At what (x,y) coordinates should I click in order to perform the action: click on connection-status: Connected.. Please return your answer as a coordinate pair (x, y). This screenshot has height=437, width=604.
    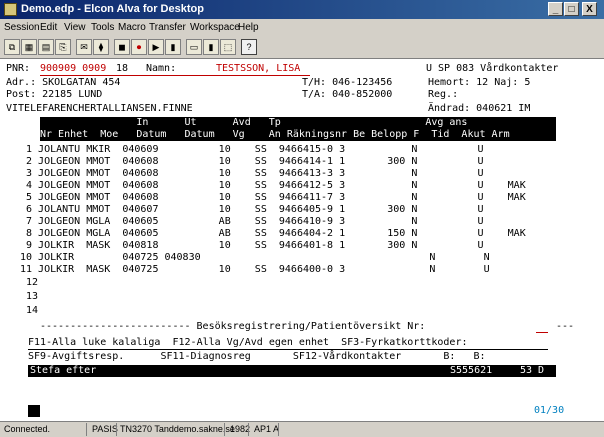
    Looking at the image, I should click on (27, 429).